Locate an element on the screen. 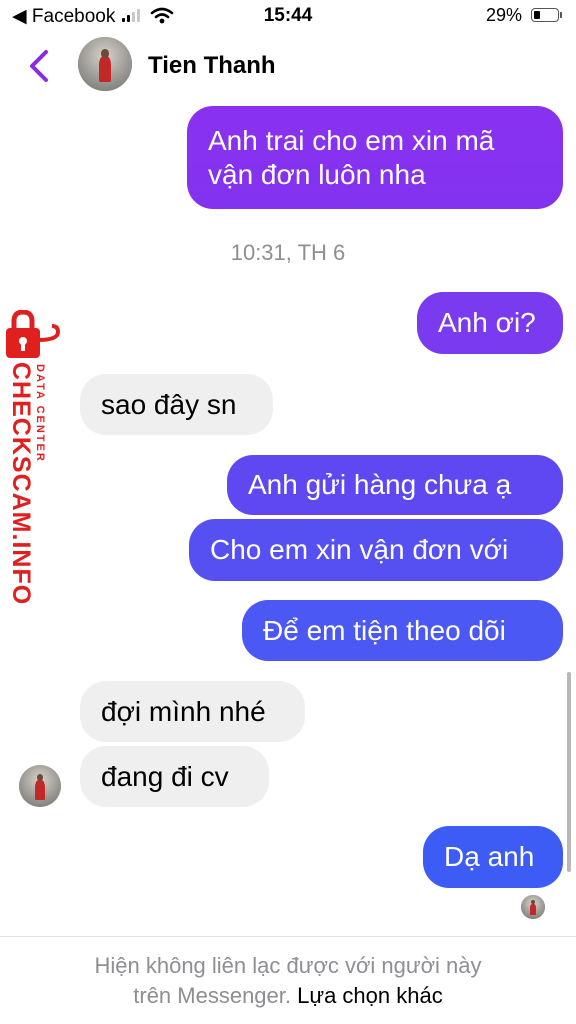  lock-icon is located at coordinates (33, 334).